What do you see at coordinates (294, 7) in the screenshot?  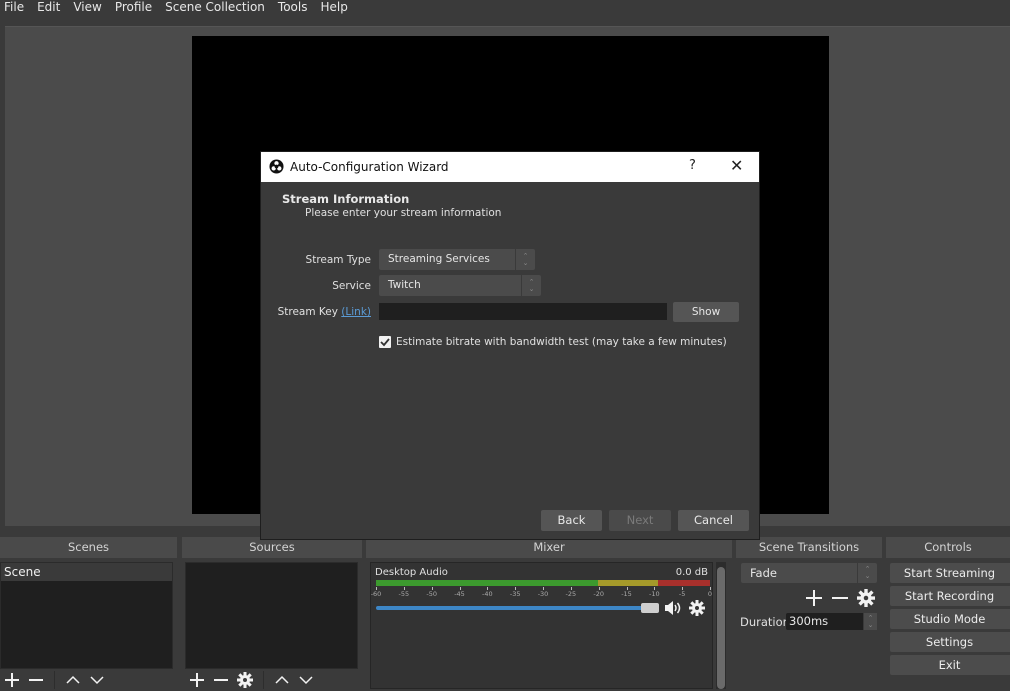 I see `menu-tools: Tools` at bounding box center [294, 7].